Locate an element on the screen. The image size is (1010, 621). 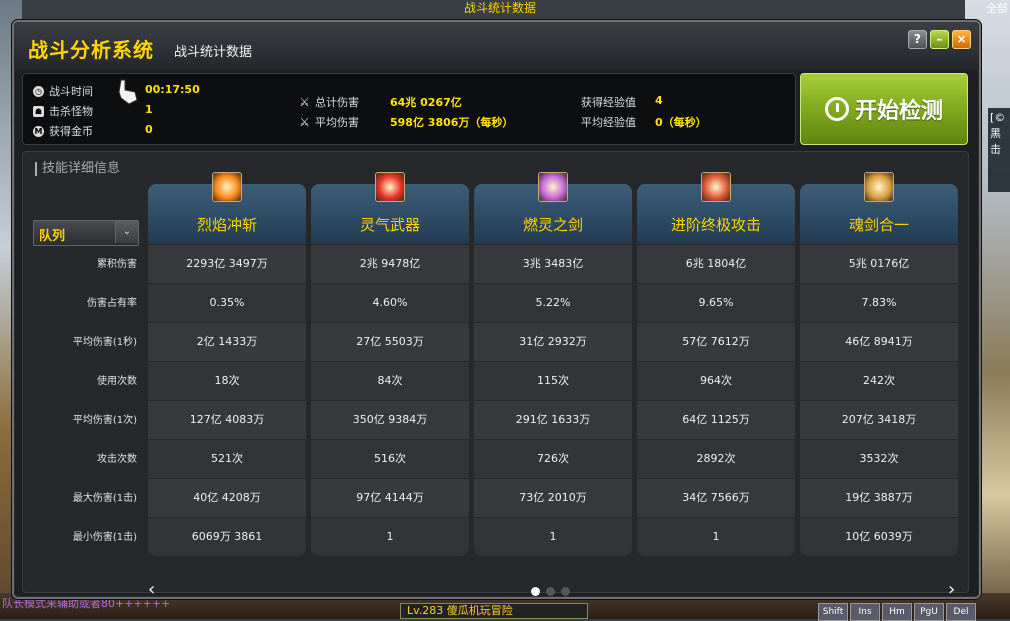
avg-damage-label: 平均伤害 is located at coordinates (337, 122).